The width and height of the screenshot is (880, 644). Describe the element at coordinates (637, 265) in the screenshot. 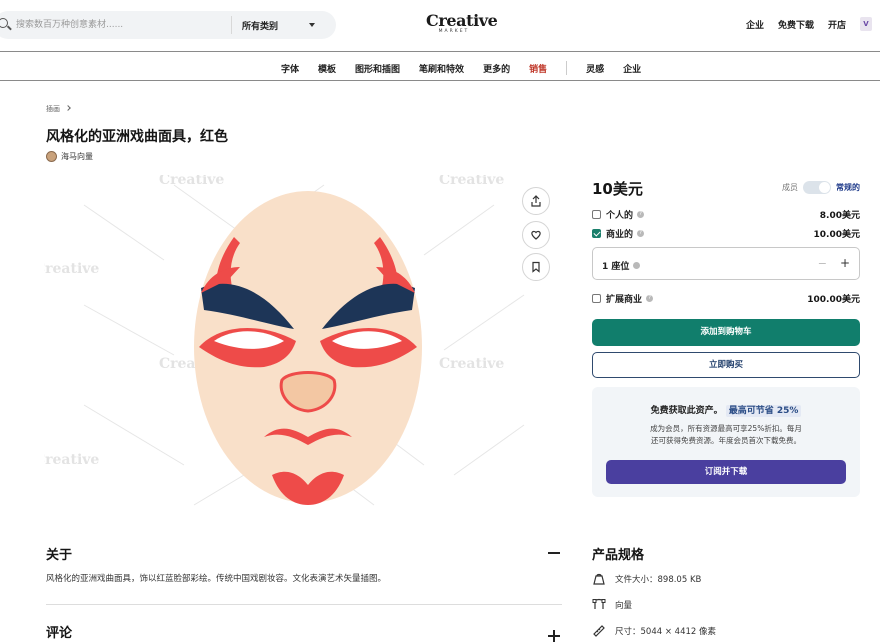

I see `info-icon` at that location.